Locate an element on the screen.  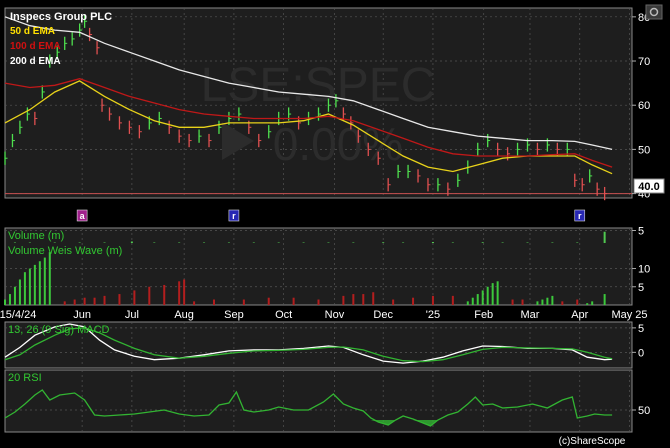
weis-panel-title: Volume Weis Wave (m) is located at coordinates (65, 251).